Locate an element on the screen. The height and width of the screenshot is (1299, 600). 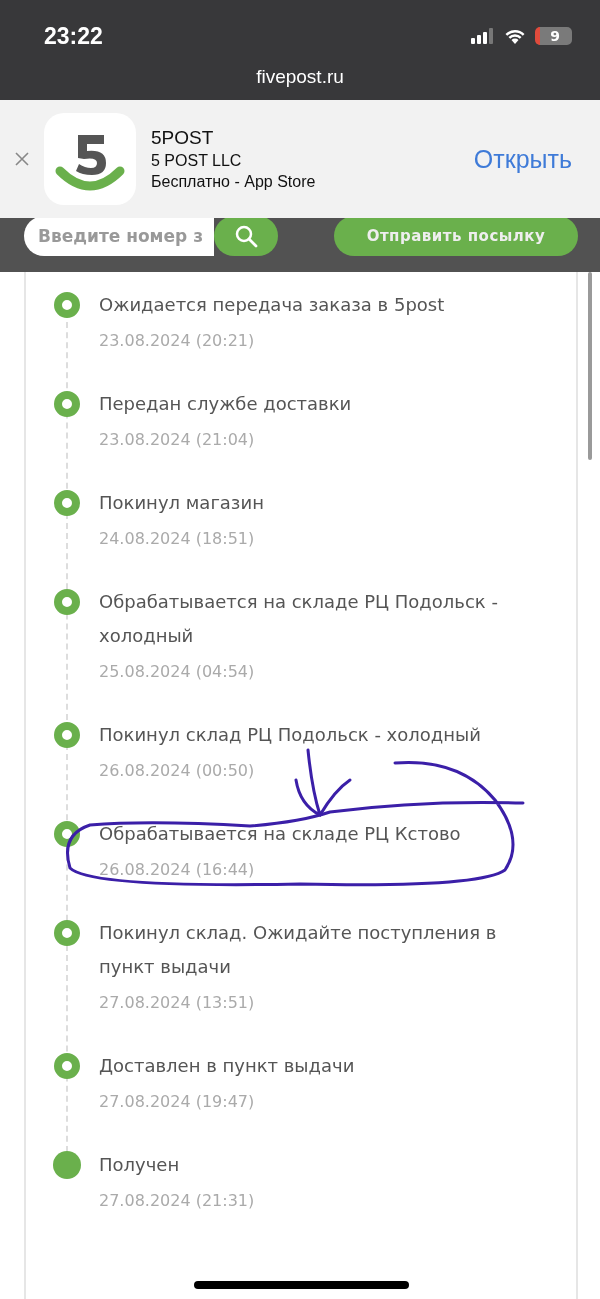
signal-icon is located at coordinates (483, 36).